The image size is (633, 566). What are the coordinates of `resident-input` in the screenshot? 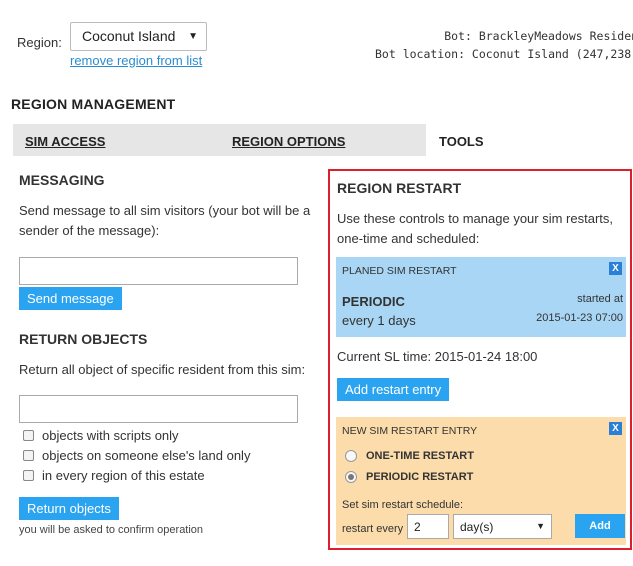 It's located at (158, 409).